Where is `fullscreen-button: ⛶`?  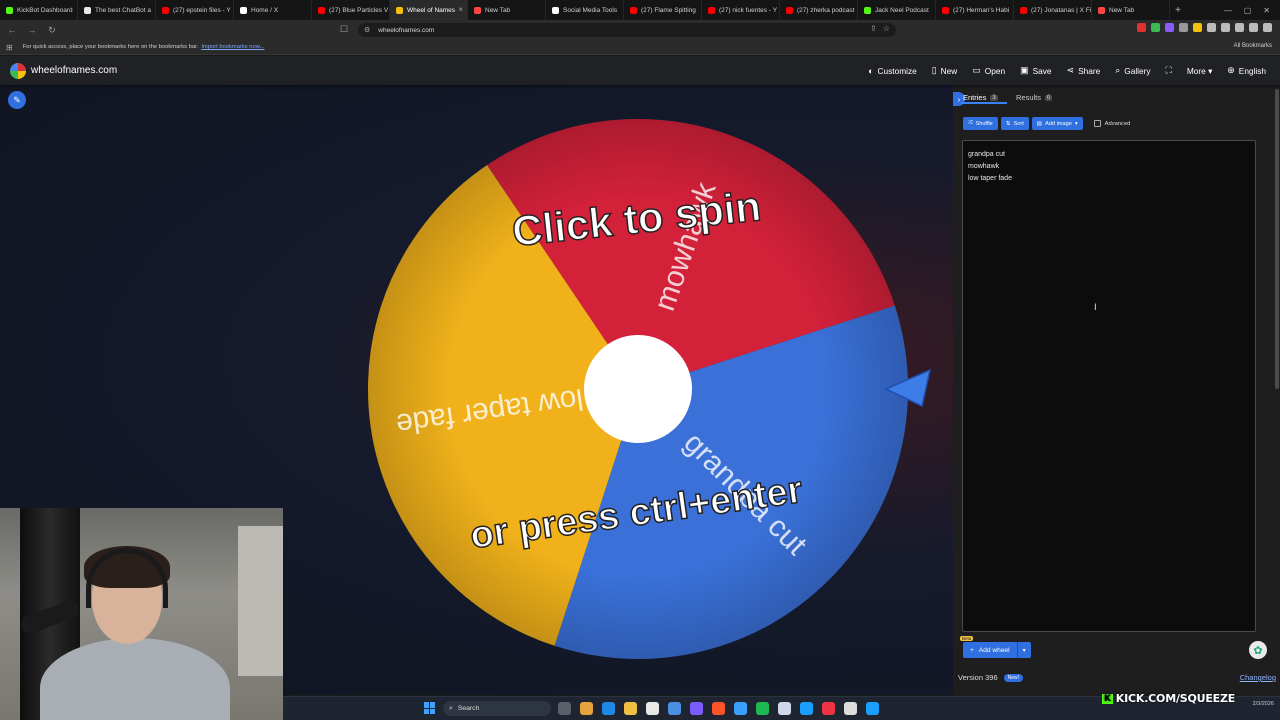
fullscreen-button: ⛶ is located at coordinates (1169, 70).